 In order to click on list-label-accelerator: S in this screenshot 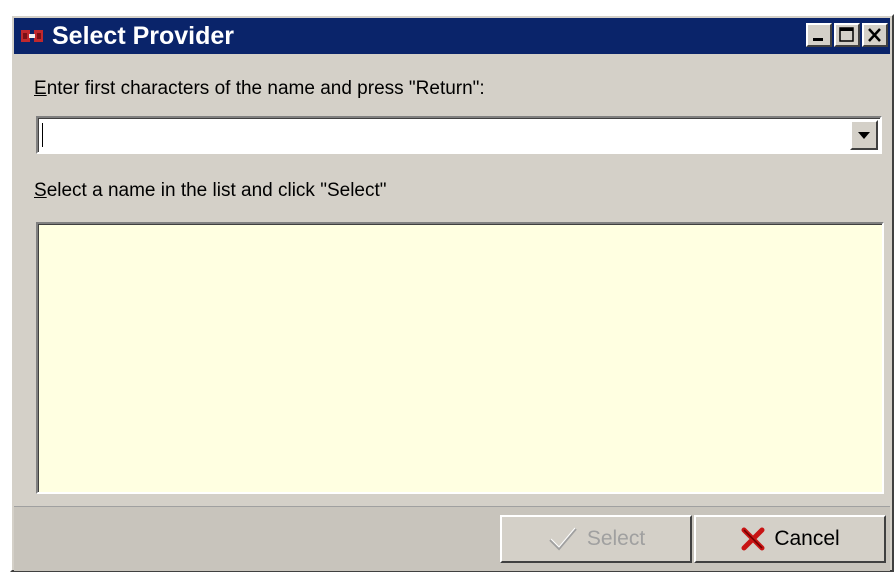, I will do `click(40, 190)`.